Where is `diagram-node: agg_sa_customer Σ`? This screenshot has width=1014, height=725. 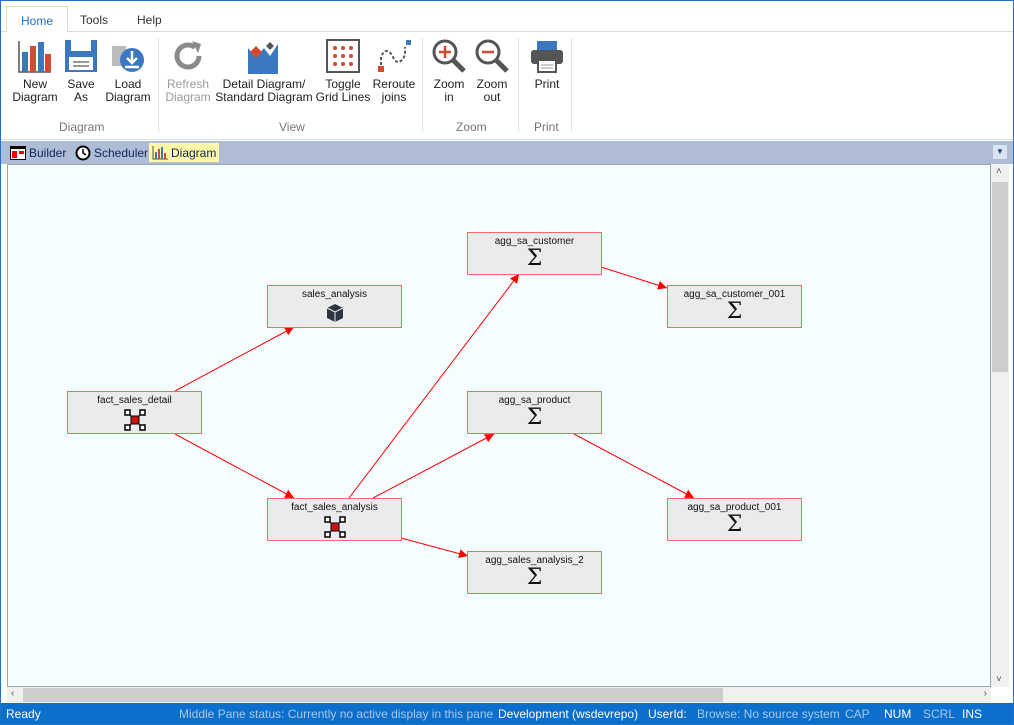 diagram-node: agg_sa_customer Σ is located at coordinates (534, 253).